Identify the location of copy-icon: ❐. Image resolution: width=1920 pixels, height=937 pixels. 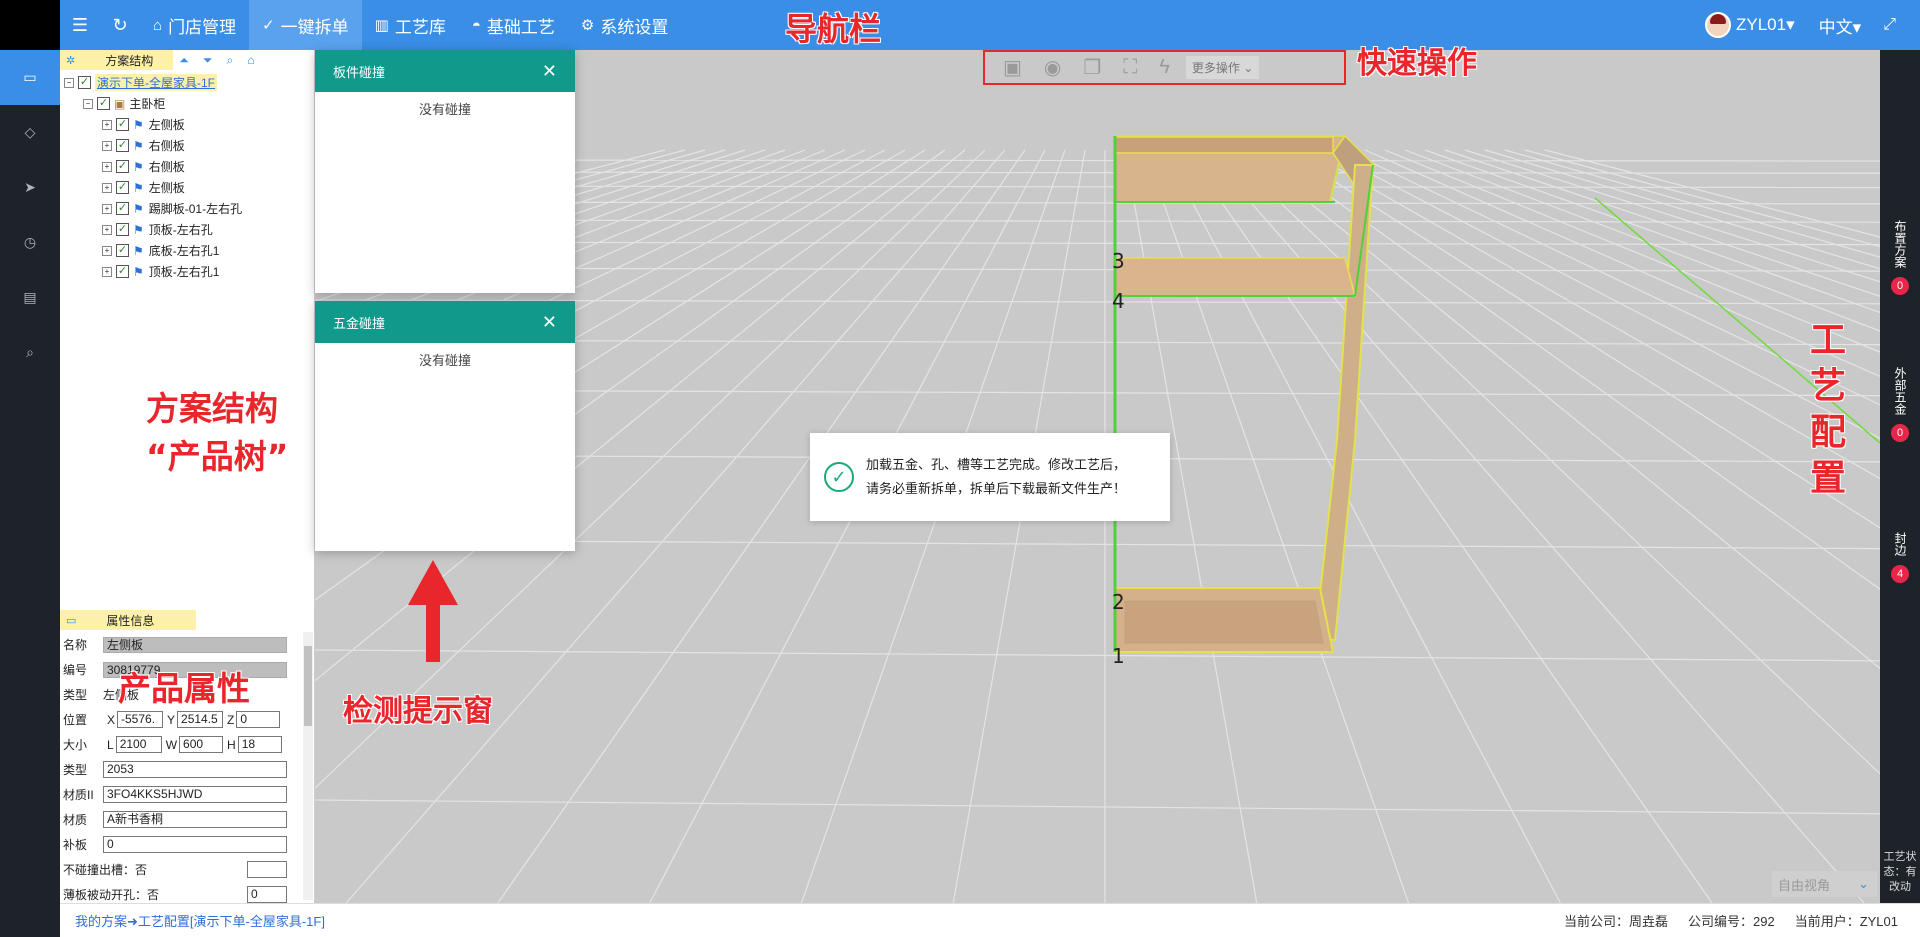
(1092, 67).